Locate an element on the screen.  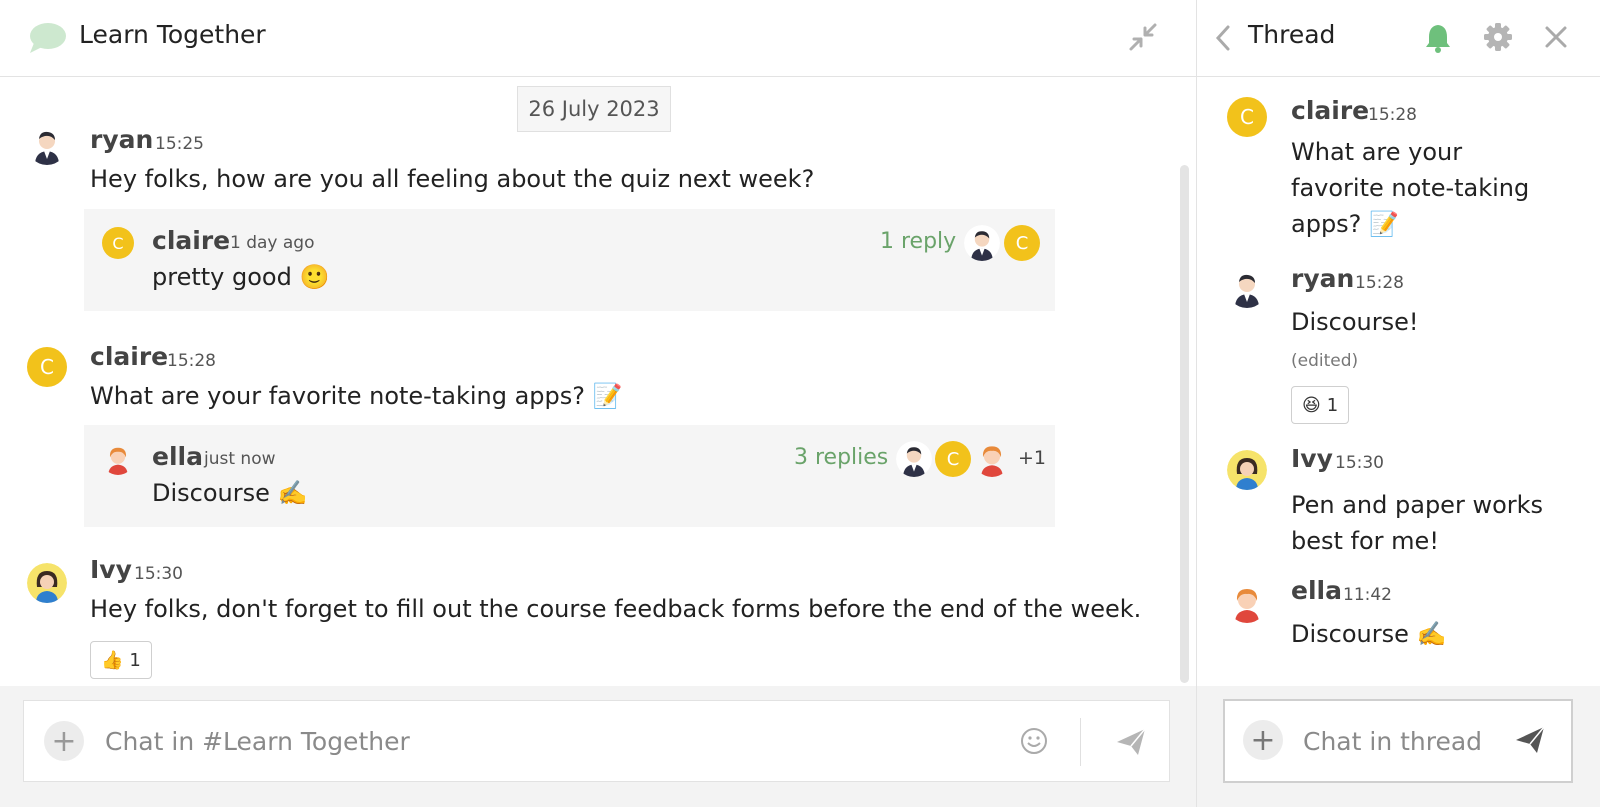
edited-label: (edited) is located at coordinates (1325, 361).